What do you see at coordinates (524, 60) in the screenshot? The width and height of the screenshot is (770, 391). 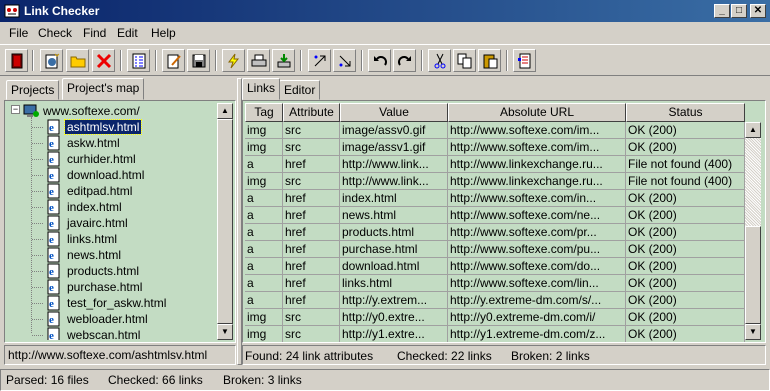 I see `report-button` at bounding box center [524, 60].